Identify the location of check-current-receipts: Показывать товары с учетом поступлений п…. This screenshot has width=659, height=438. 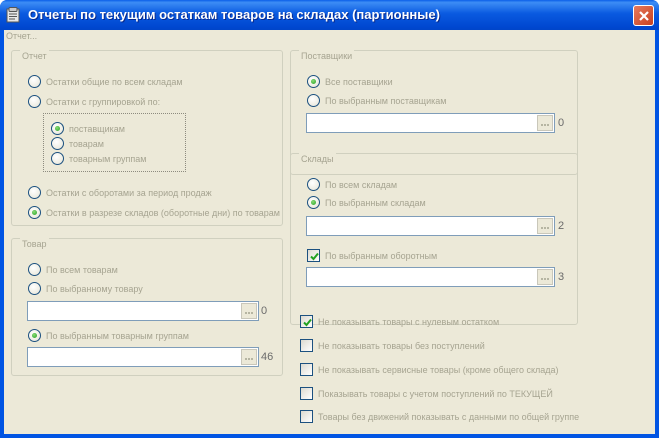
(426, 393).